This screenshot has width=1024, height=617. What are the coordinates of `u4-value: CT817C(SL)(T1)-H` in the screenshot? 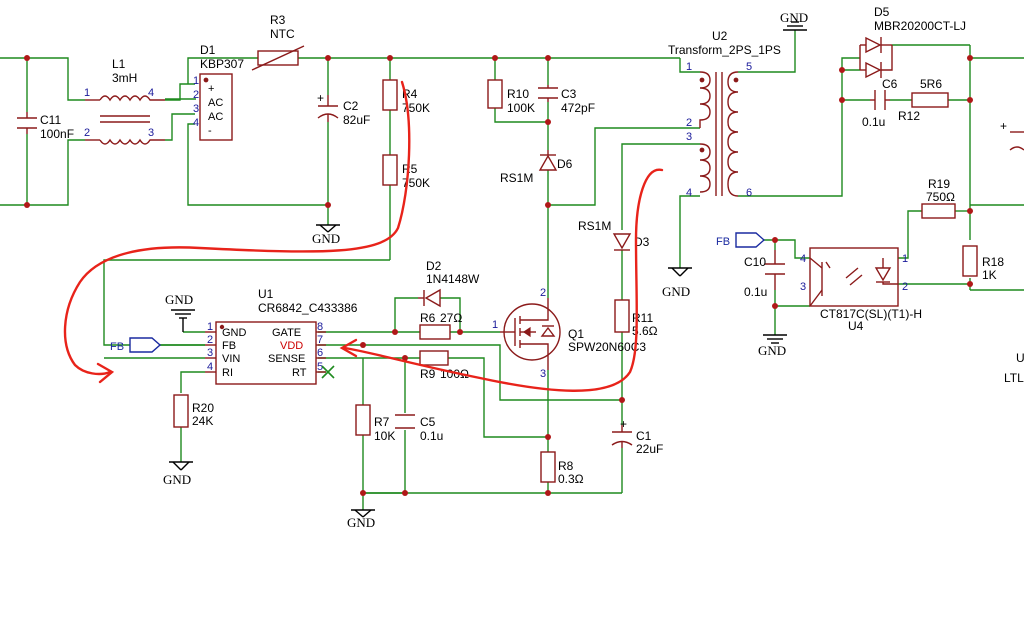 It's located at (871, 314).